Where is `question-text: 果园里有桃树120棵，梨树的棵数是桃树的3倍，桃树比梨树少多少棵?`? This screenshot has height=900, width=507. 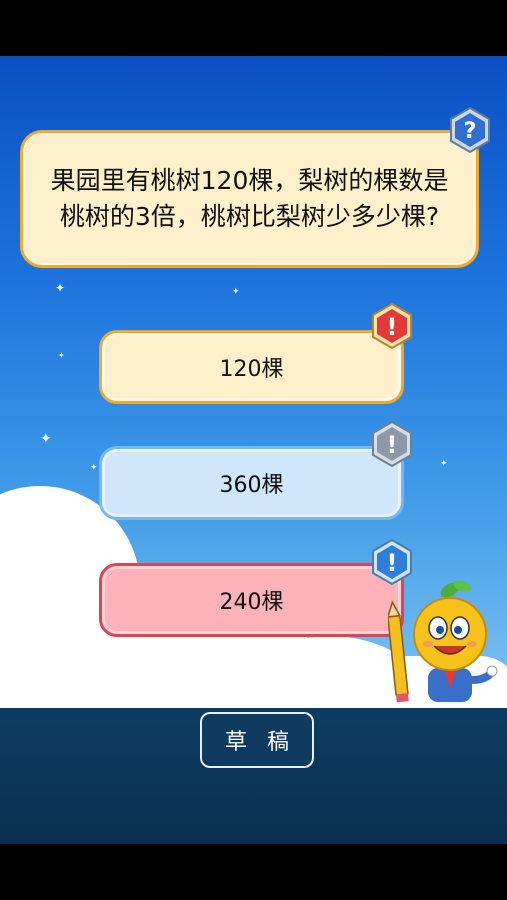 question-text: 果园里有桃树120棵，梨树的棵数是桃树的3倍，桃树比梨树少多少棵? is located at coordinates (249, 198).